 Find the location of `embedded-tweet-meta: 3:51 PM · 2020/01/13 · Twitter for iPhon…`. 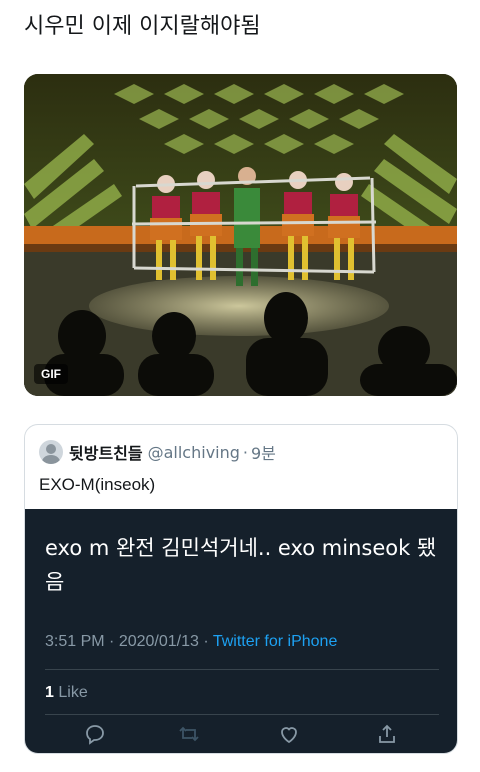

embedded-tweet-meta: 3:51 PM · 2020/01/13 · Twitter for iPhon… is located at coordinates (191, 641).